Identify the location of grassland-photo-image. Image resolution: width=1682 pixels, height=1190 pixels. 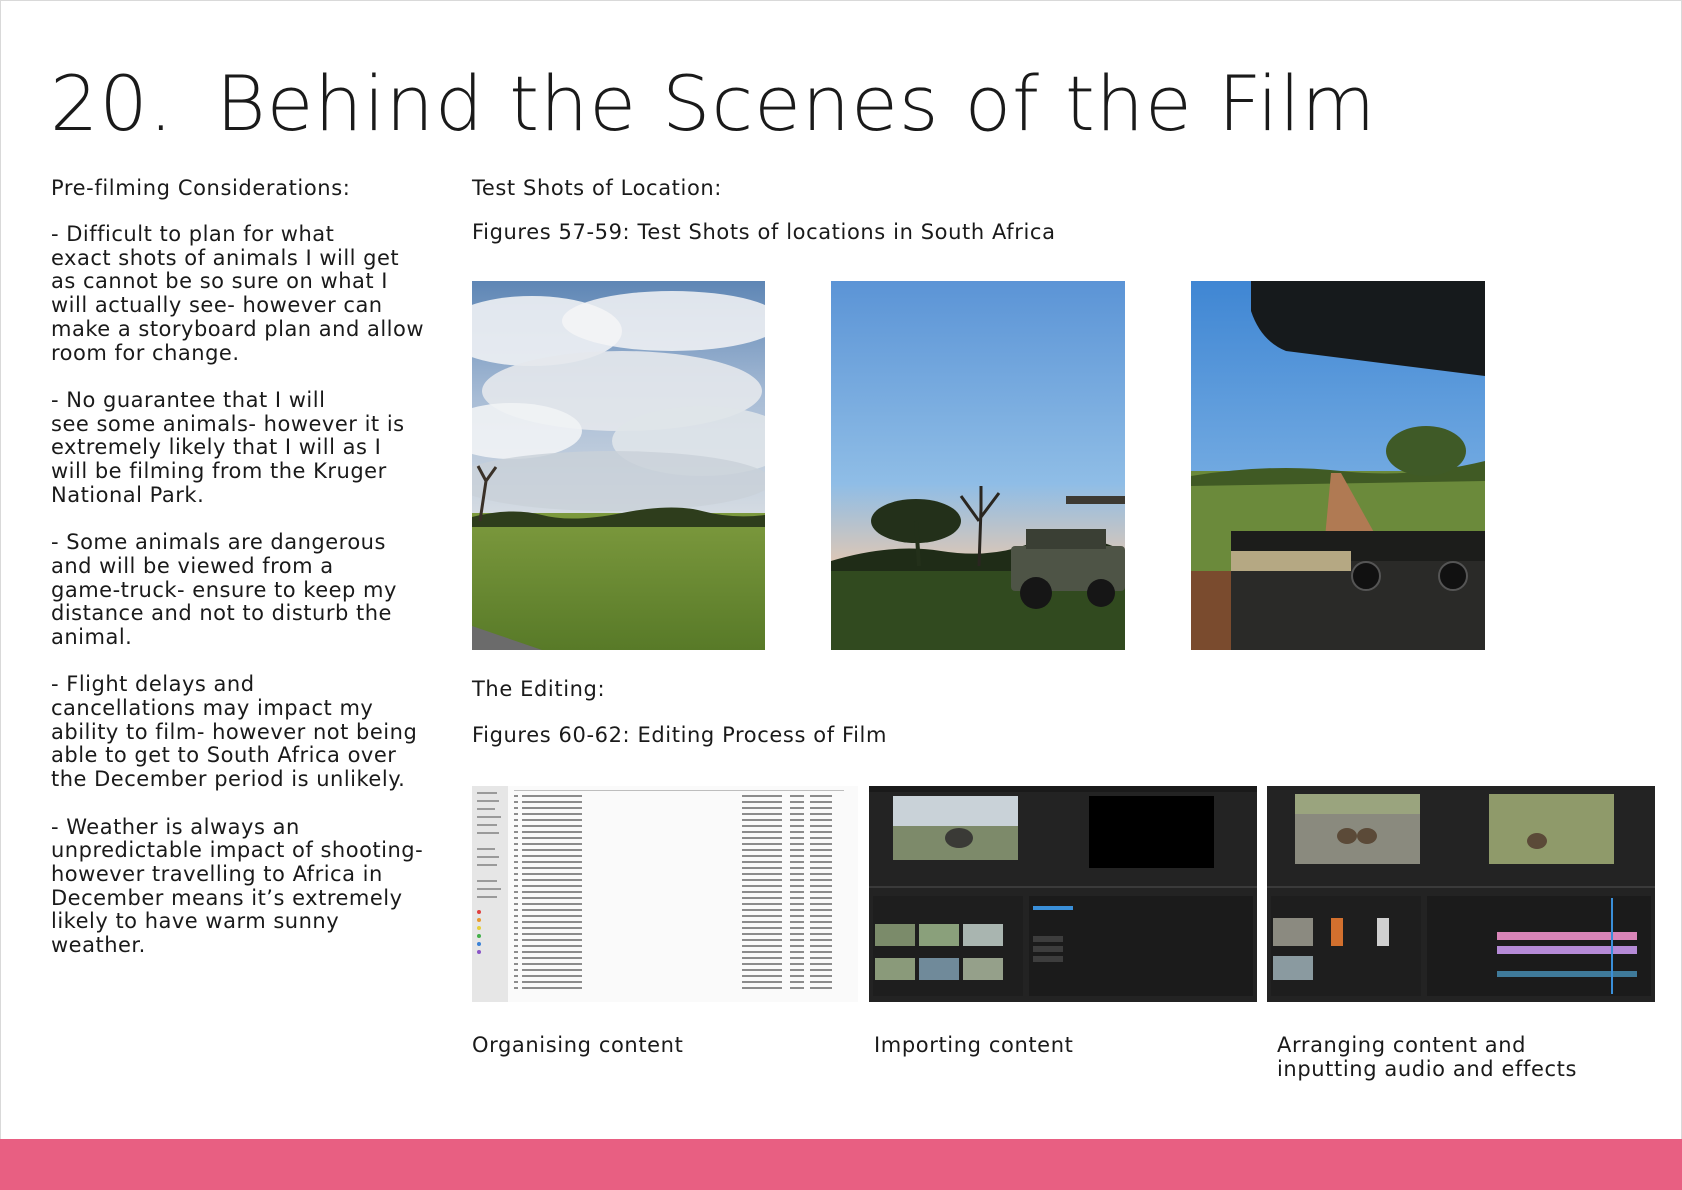
(618, 465).